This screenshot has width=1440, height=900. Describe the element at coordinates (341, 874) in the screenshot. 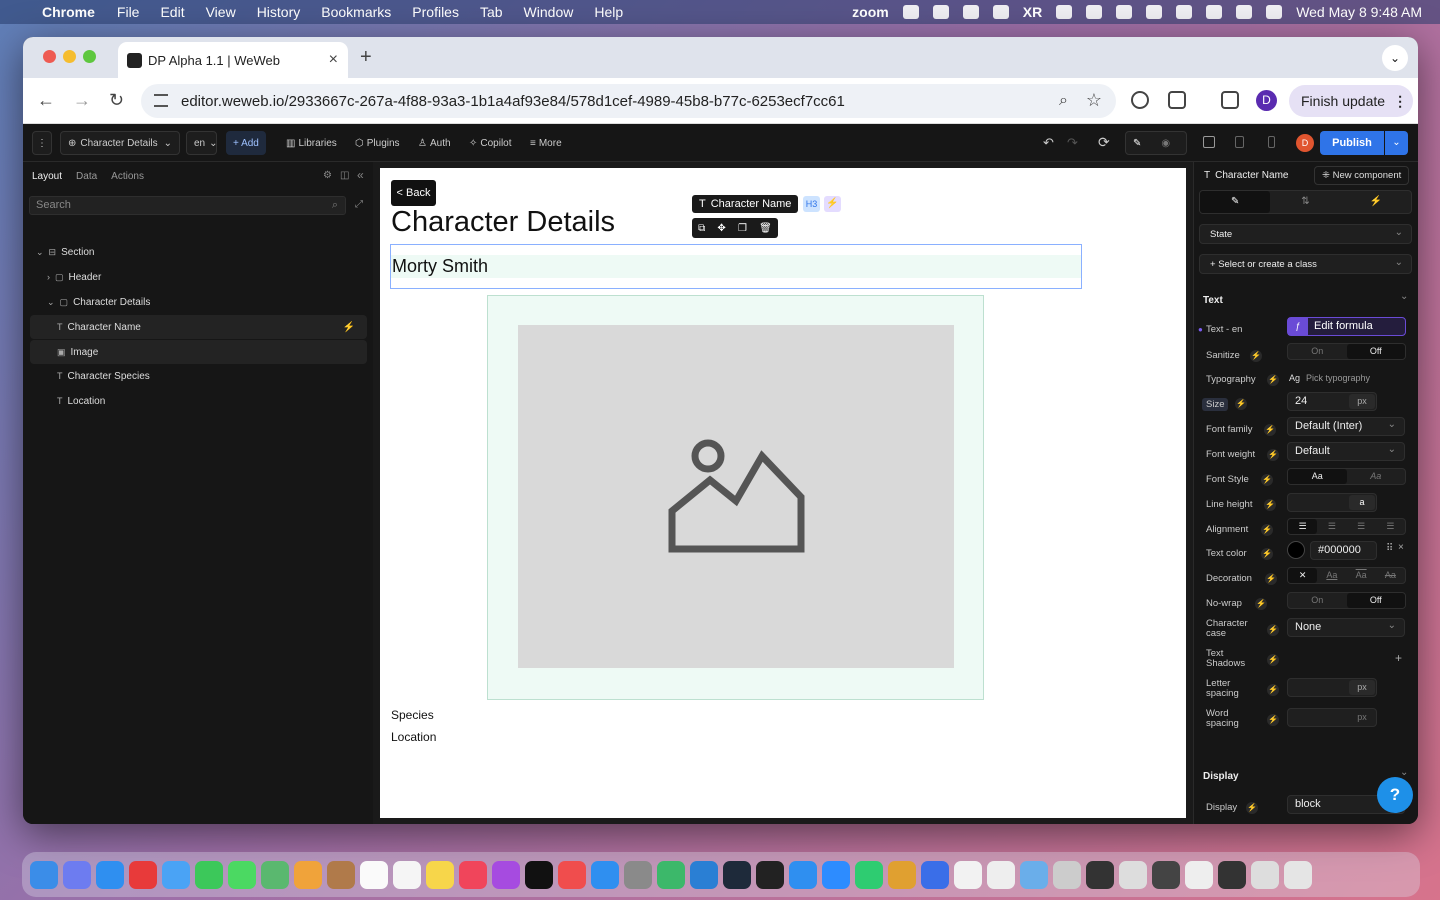

I see `contacts-icon` at that location.